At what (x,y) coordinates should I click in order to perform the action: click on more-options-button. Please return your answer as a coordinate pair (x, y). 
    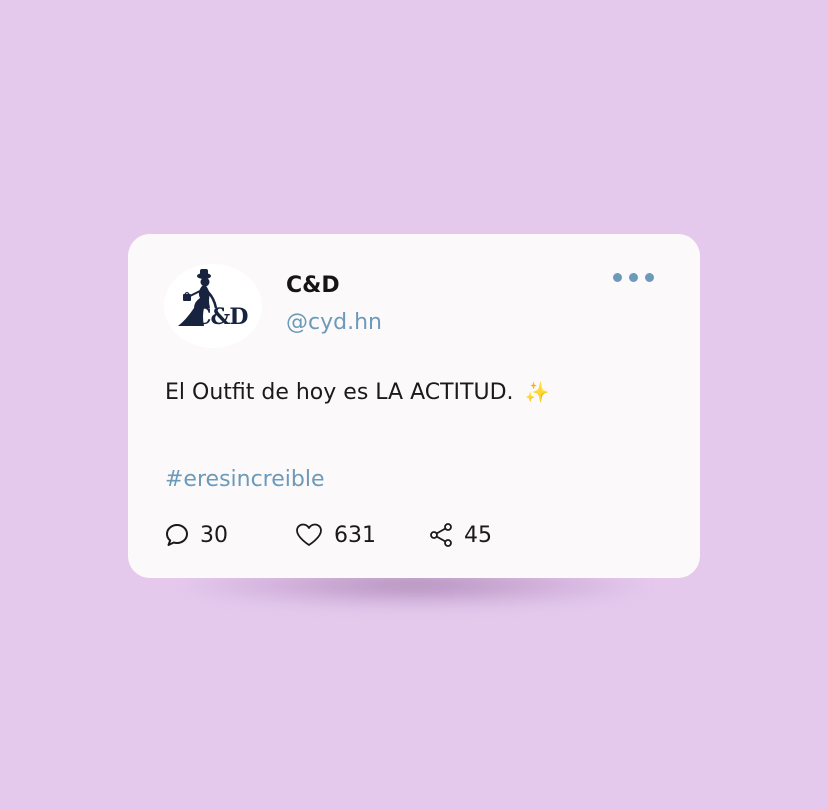
    Looking at the image, I should click on (633, 277).